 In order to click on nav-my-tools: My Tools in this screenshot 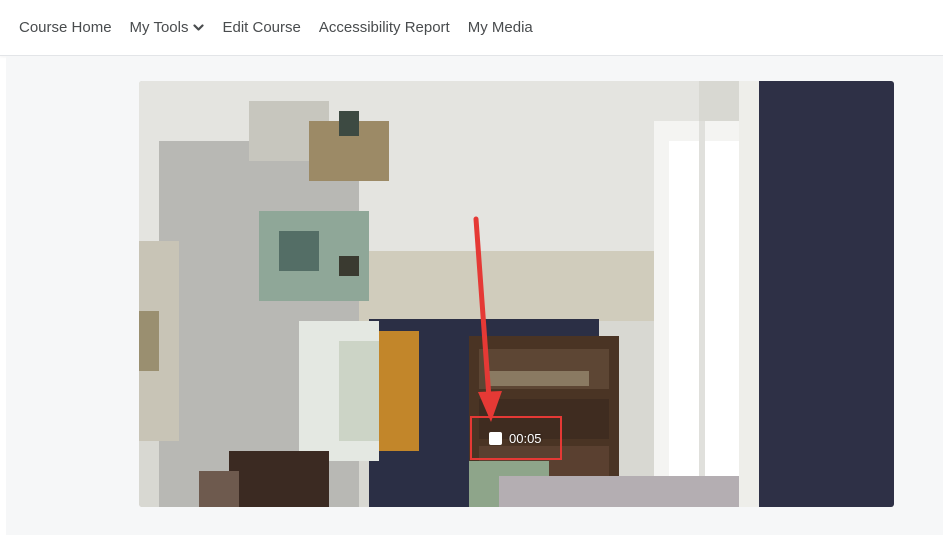, I will do `click(167, 27)`.